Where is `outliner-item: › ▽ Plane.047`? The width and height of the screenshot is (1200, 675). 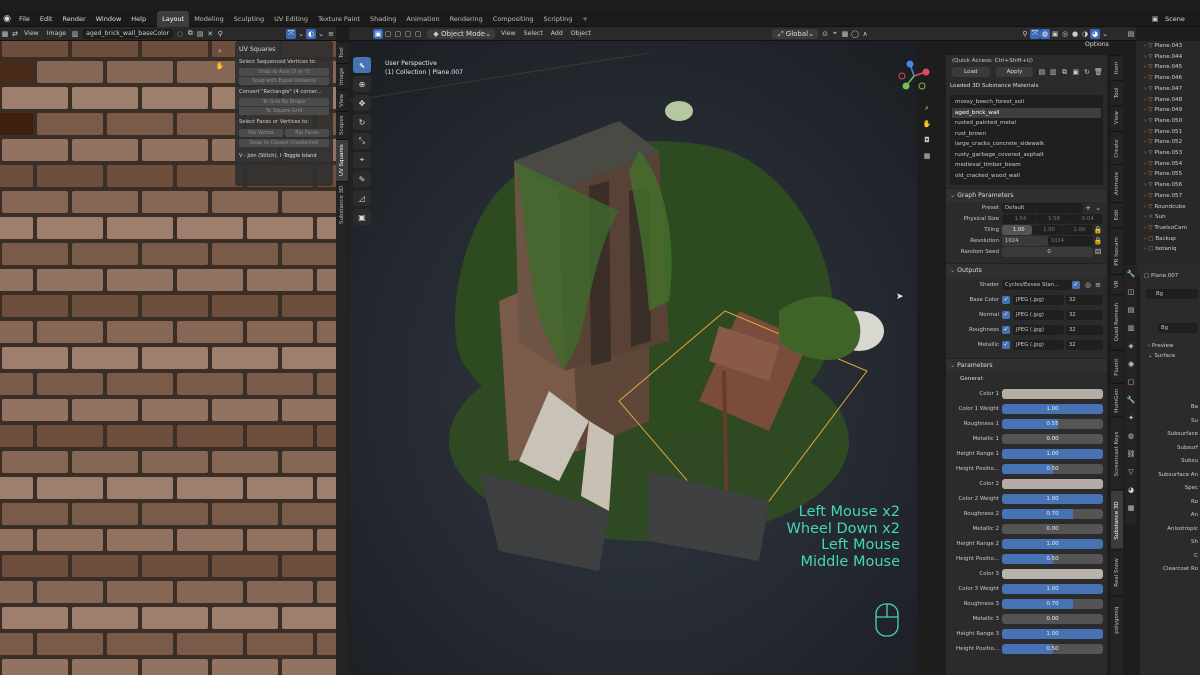
outliner-item: › ▽ Plane.047 is located at coordinates (1168, 89).